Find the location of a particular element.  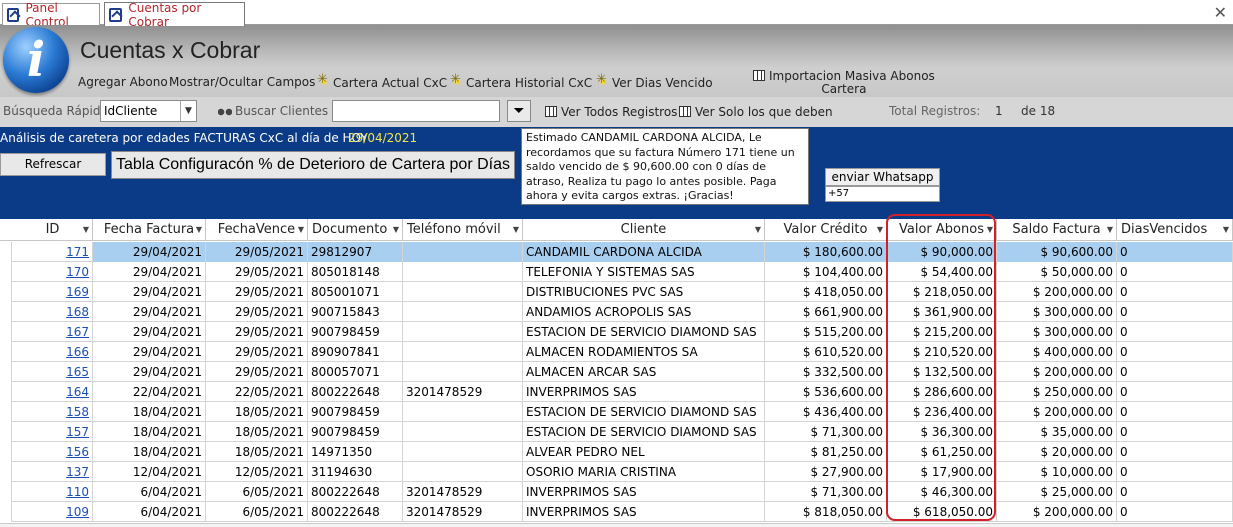

search-input is located at coordinates (416, 111).